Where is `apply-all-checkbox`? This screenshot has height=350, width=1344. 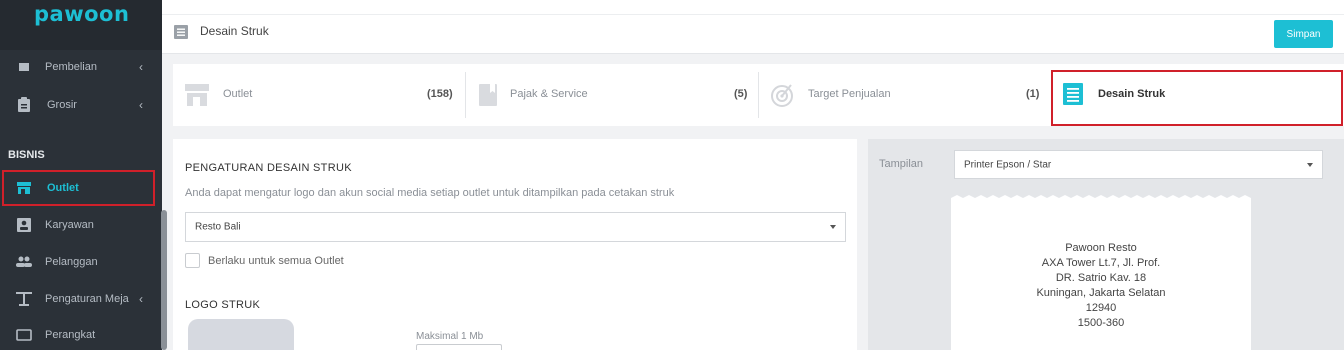
apply-all-checkbox is located at coordinates (192, 260).